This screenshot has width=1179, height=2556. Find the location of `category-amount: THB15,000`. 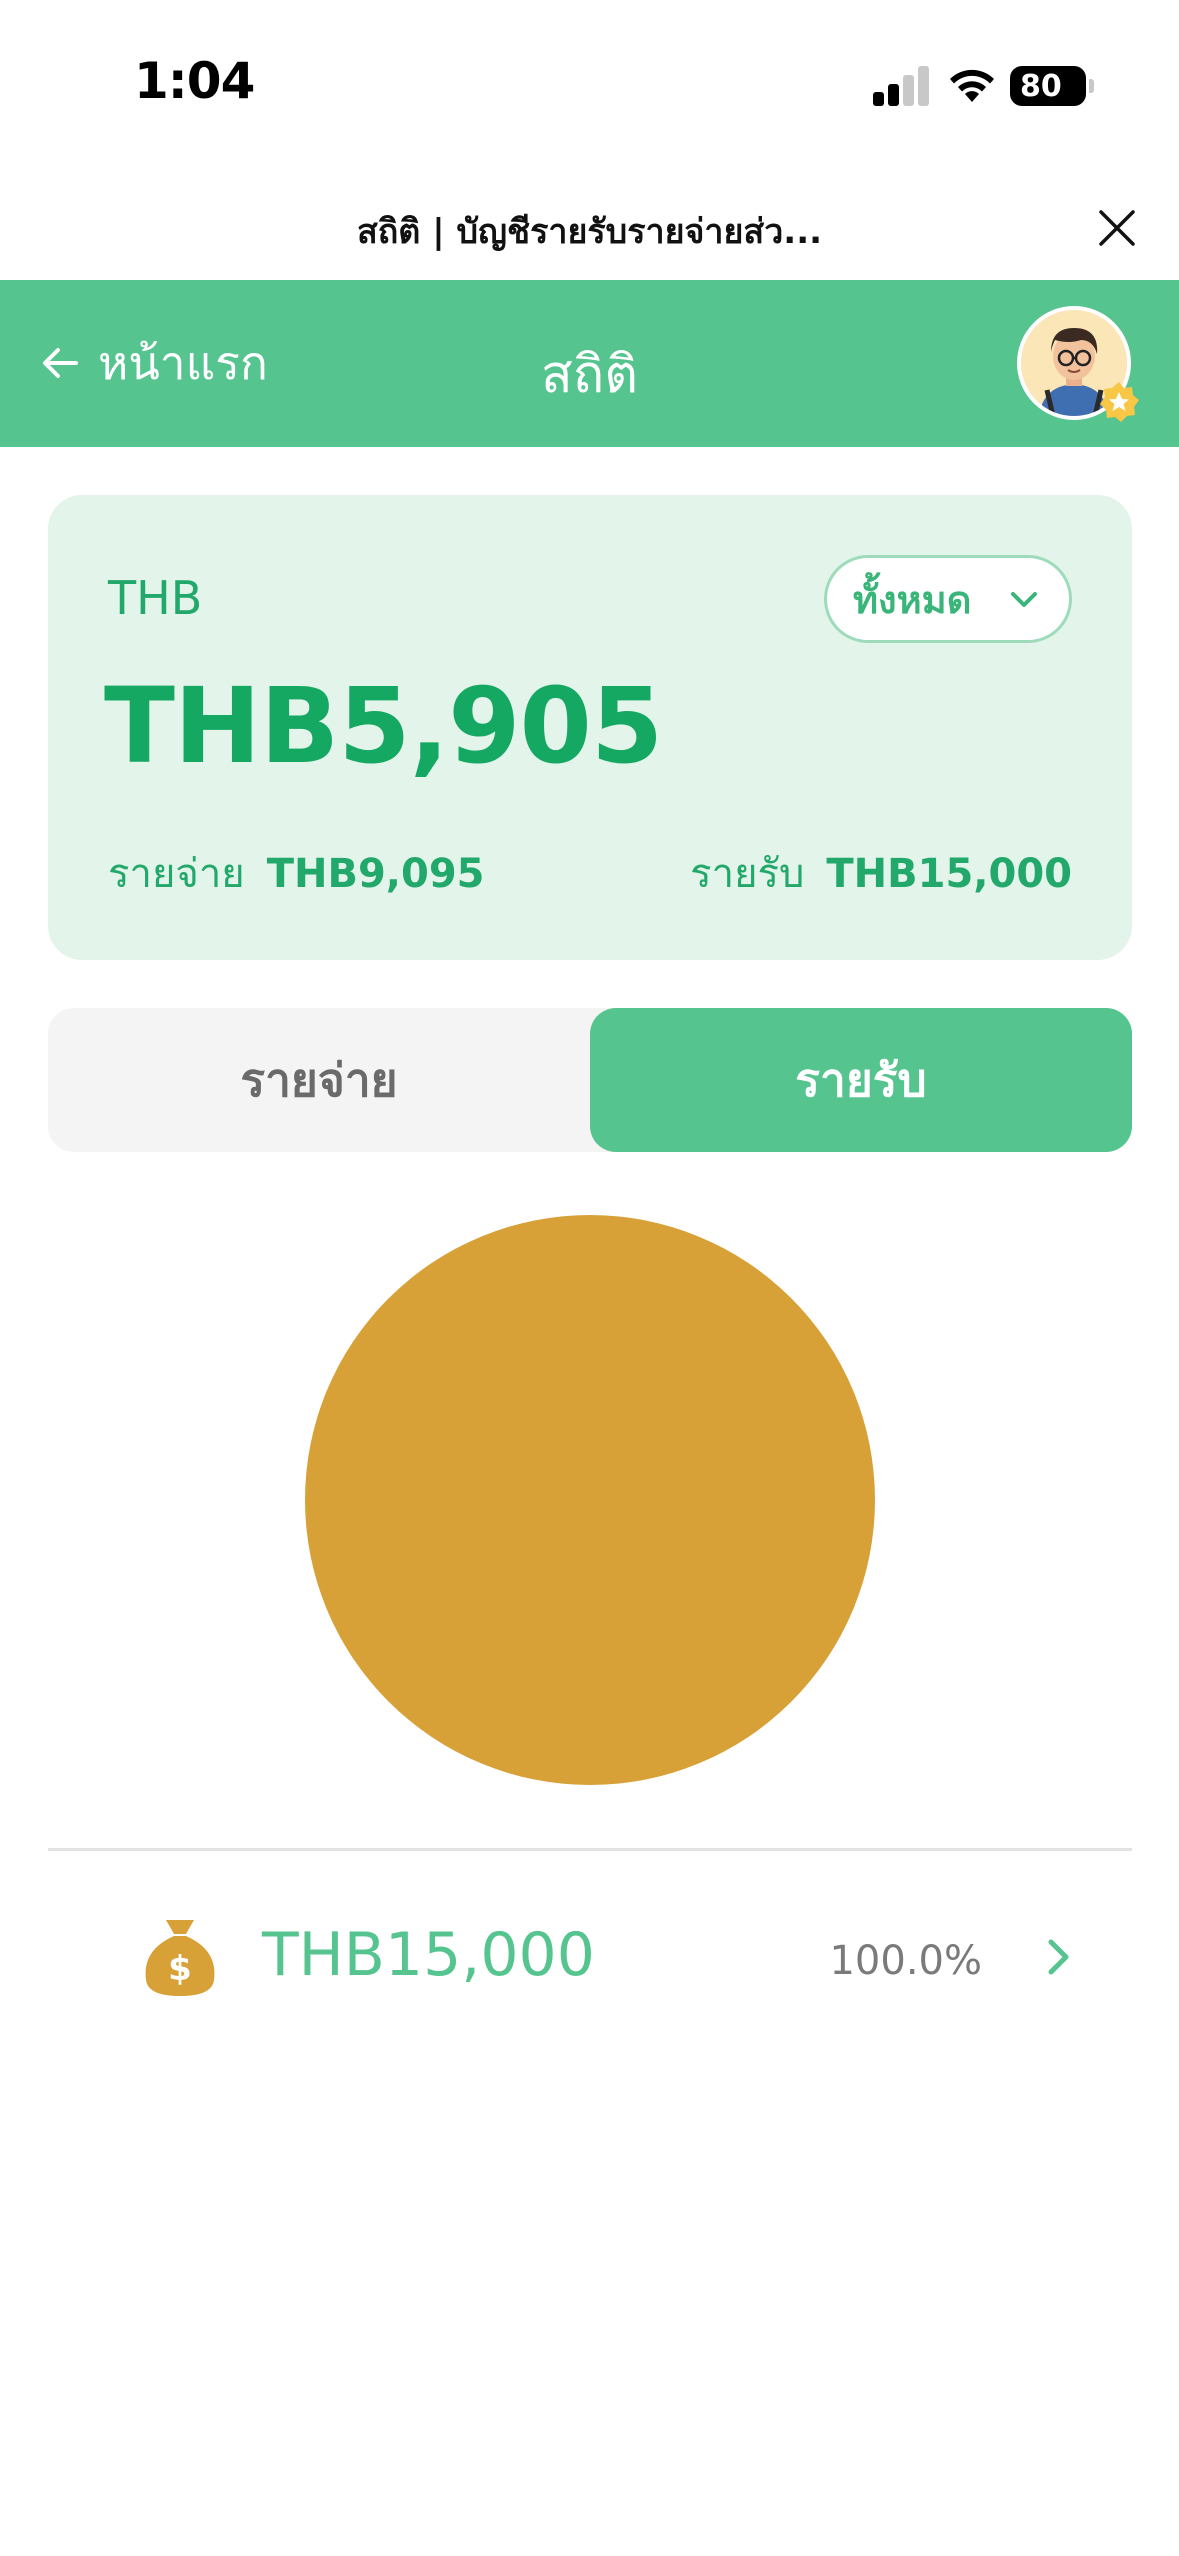

category-amount: THB15,000 is located at coordinates (428, 1955).